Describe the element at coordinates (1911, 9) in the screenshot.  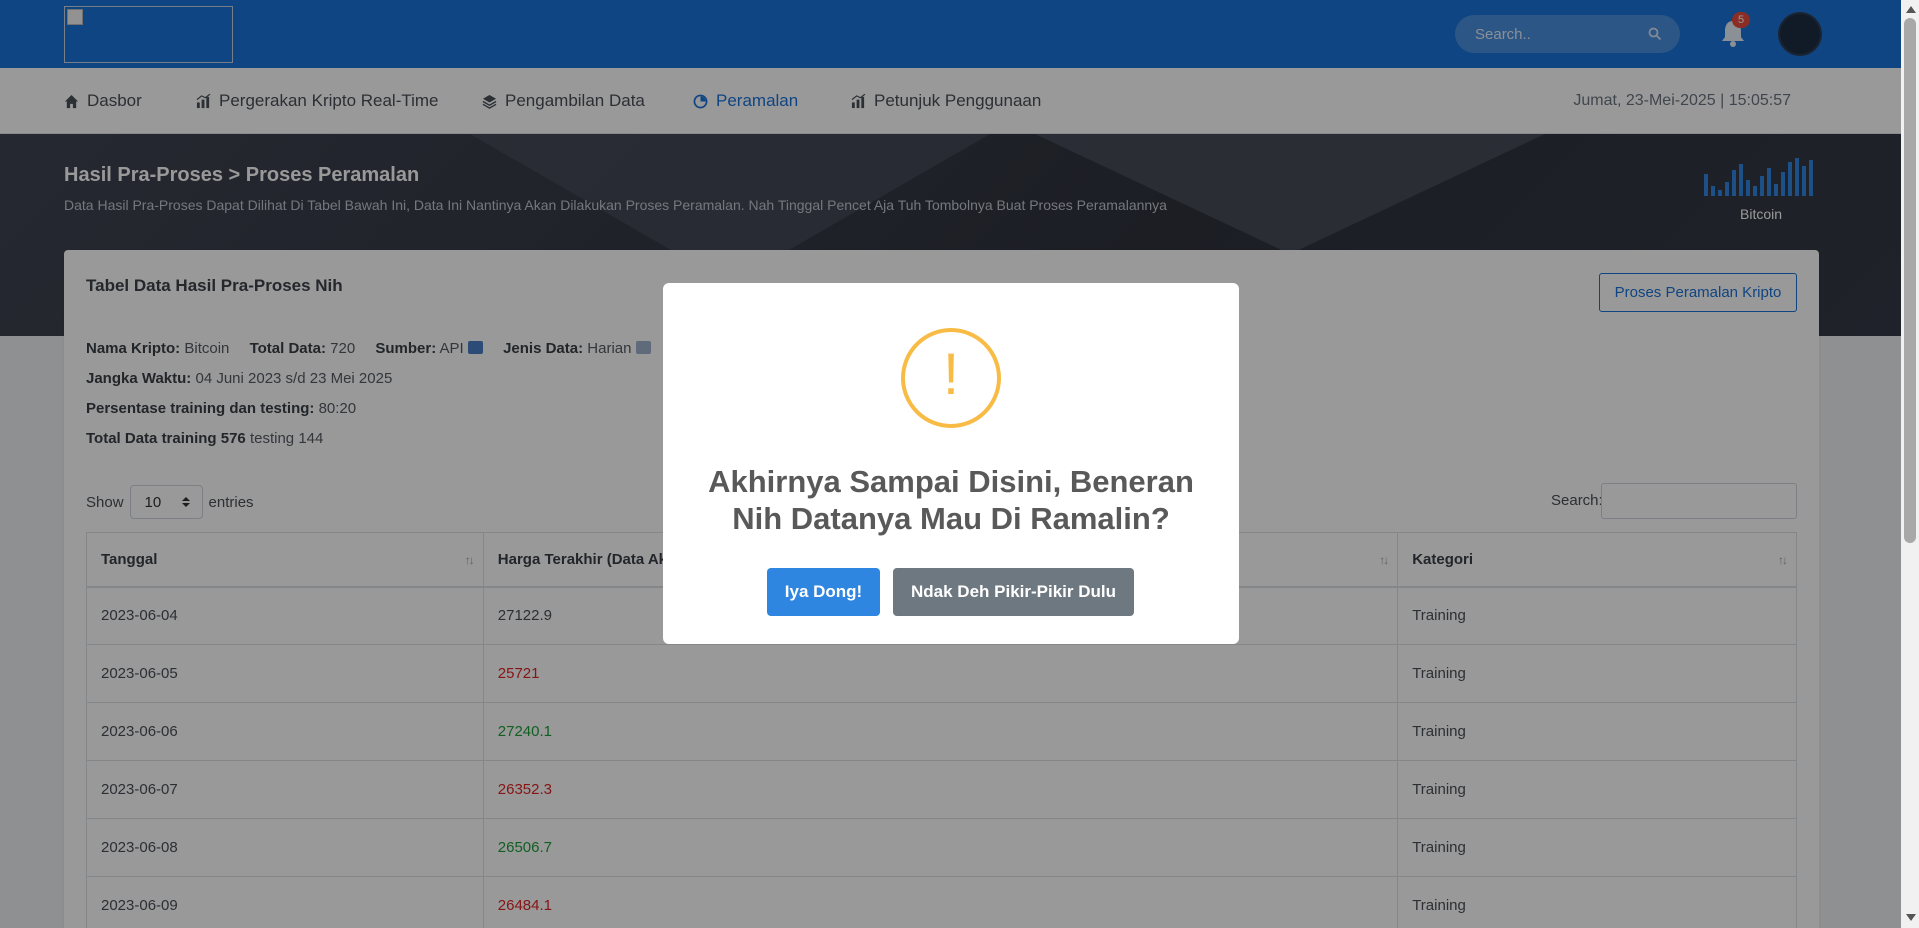
I see `scroll-up-arrow-icon` at that location.